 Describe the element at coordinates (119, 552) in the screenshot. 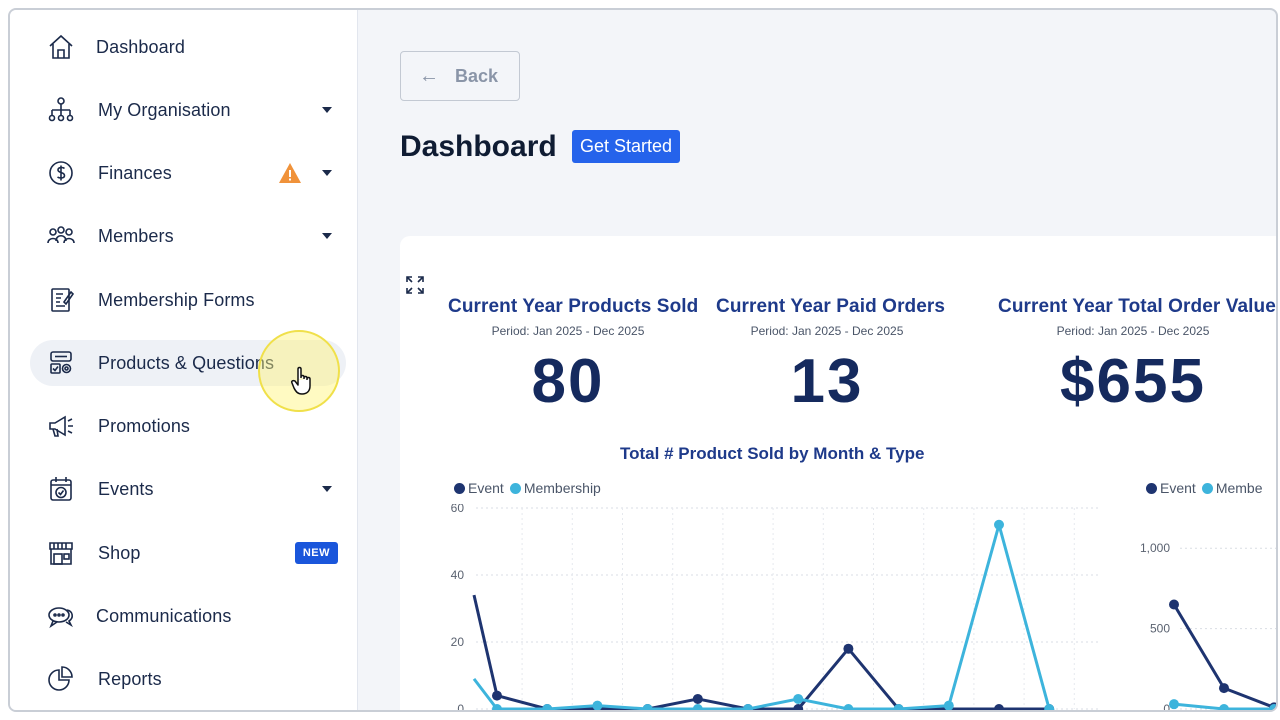

I see `sidebar-item-label: Shop` at that location.